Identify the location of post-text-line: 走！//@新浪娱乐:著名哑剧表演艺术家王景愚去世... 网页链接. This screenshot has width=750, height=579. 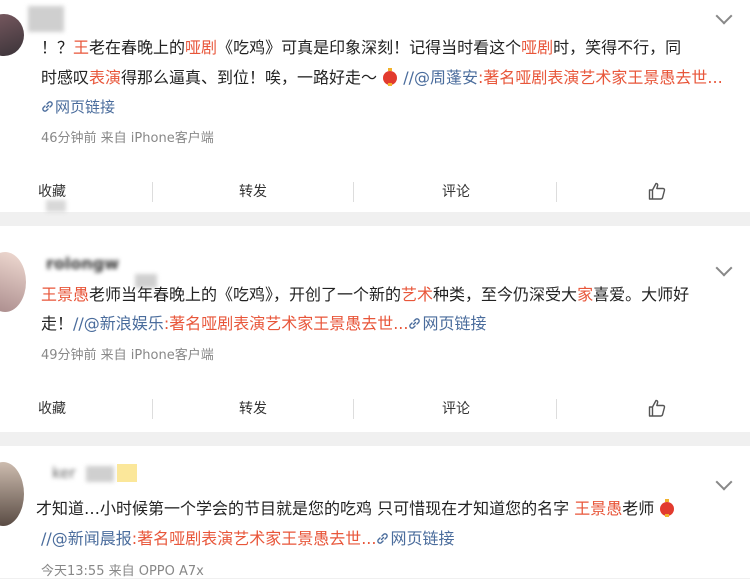
(263, 324).